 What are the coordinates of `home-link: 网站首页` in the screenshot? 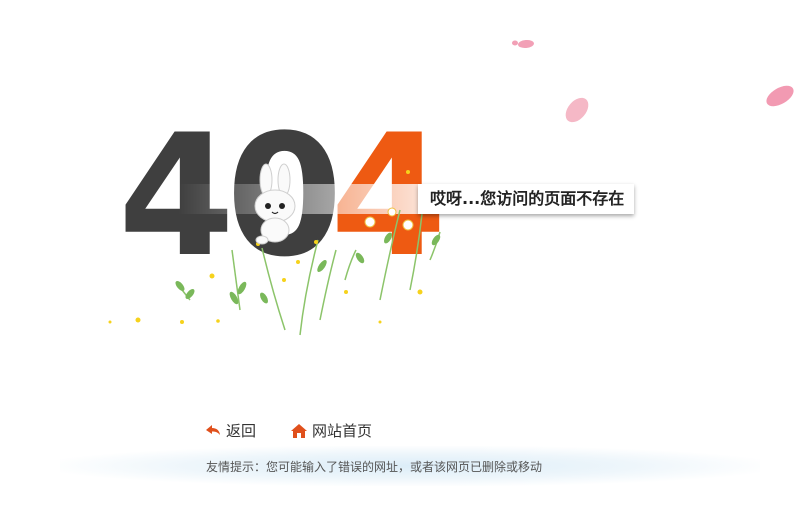 It's located at (331, 430).